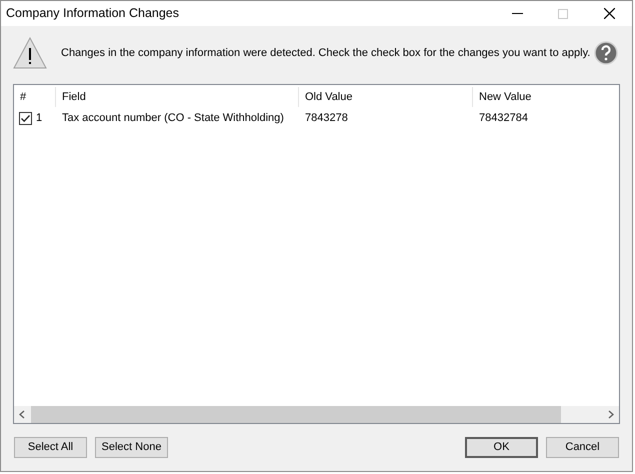  I want to click on help-icon, so click(606, 53).